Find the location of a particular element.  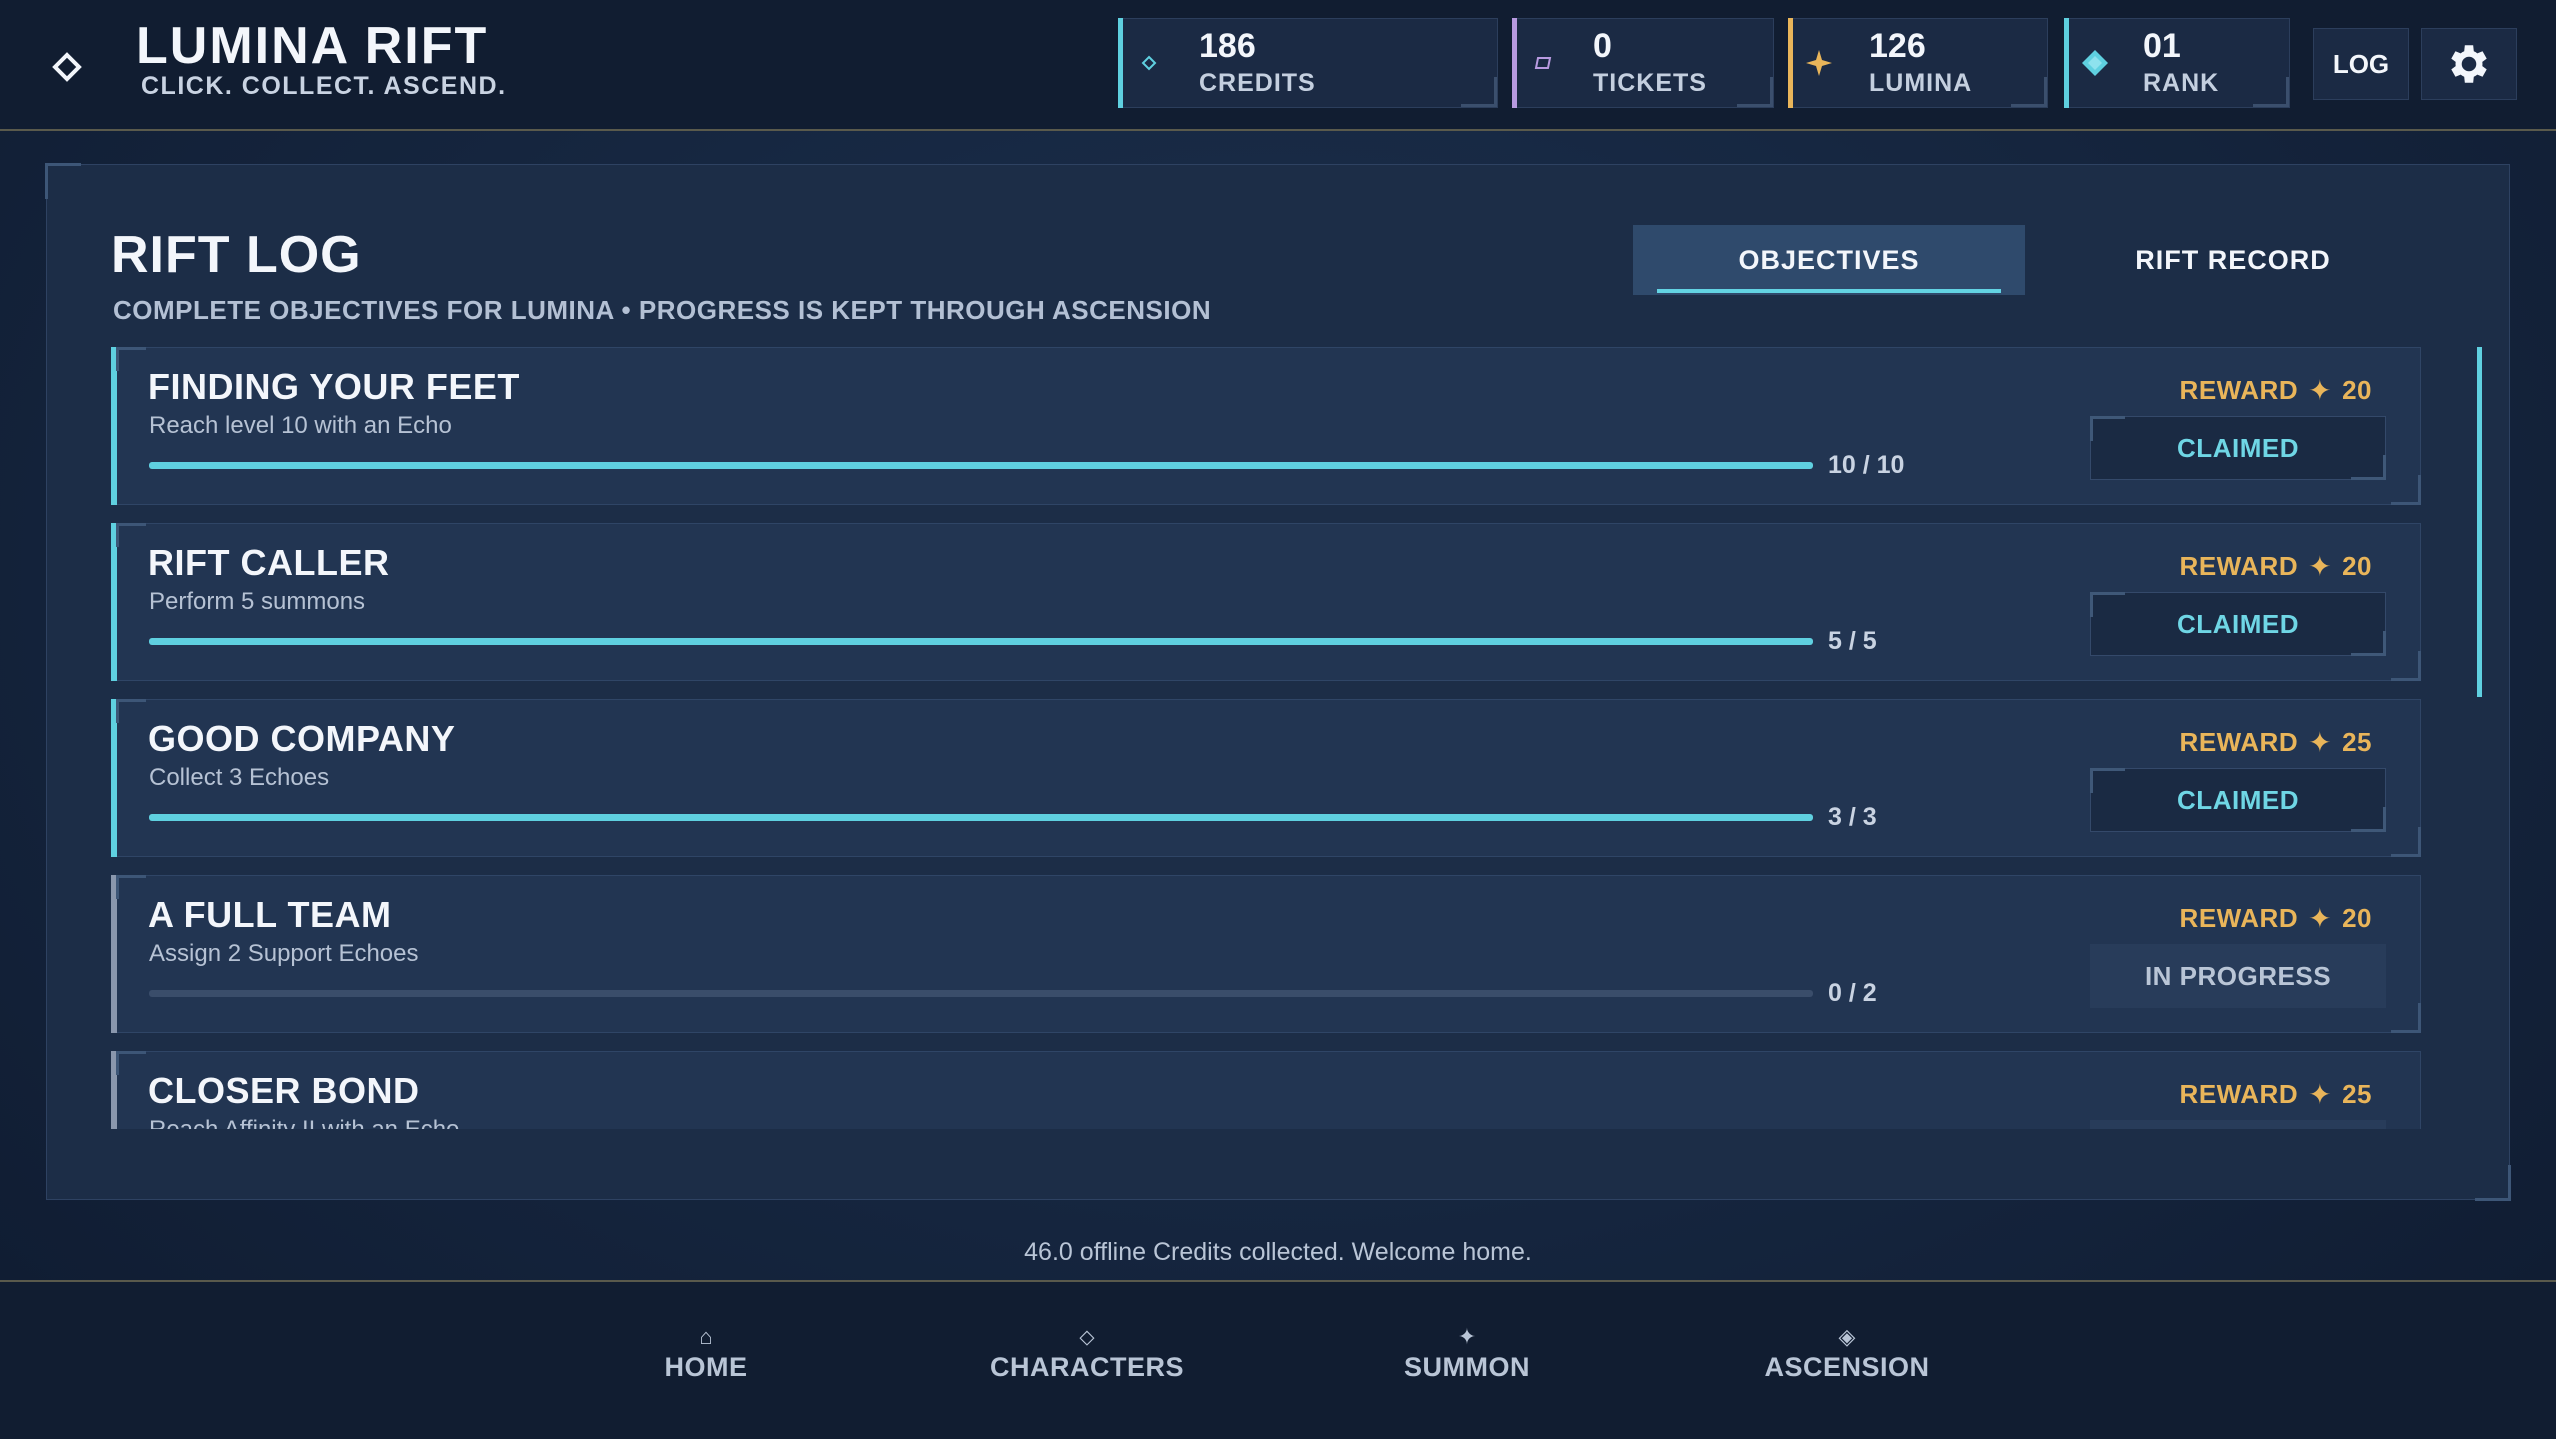

ascension-icon: ◈ is located at coordinates (1847, 1336).